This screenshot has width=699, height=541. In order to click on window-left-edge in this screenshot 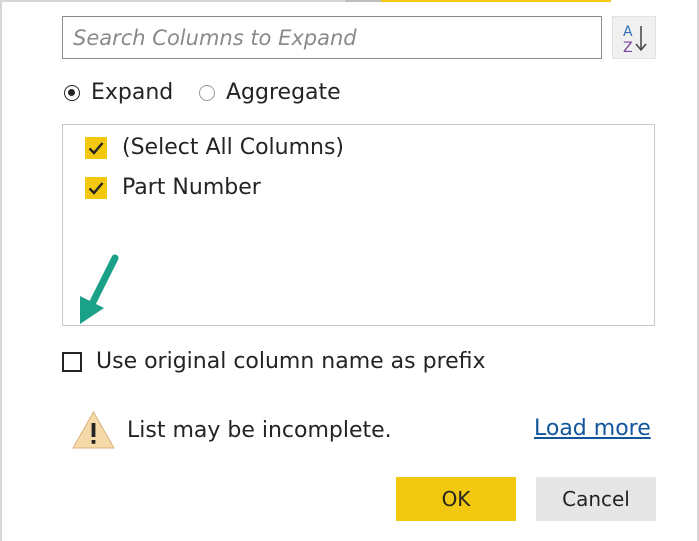, I will do `click(1, 270)`.